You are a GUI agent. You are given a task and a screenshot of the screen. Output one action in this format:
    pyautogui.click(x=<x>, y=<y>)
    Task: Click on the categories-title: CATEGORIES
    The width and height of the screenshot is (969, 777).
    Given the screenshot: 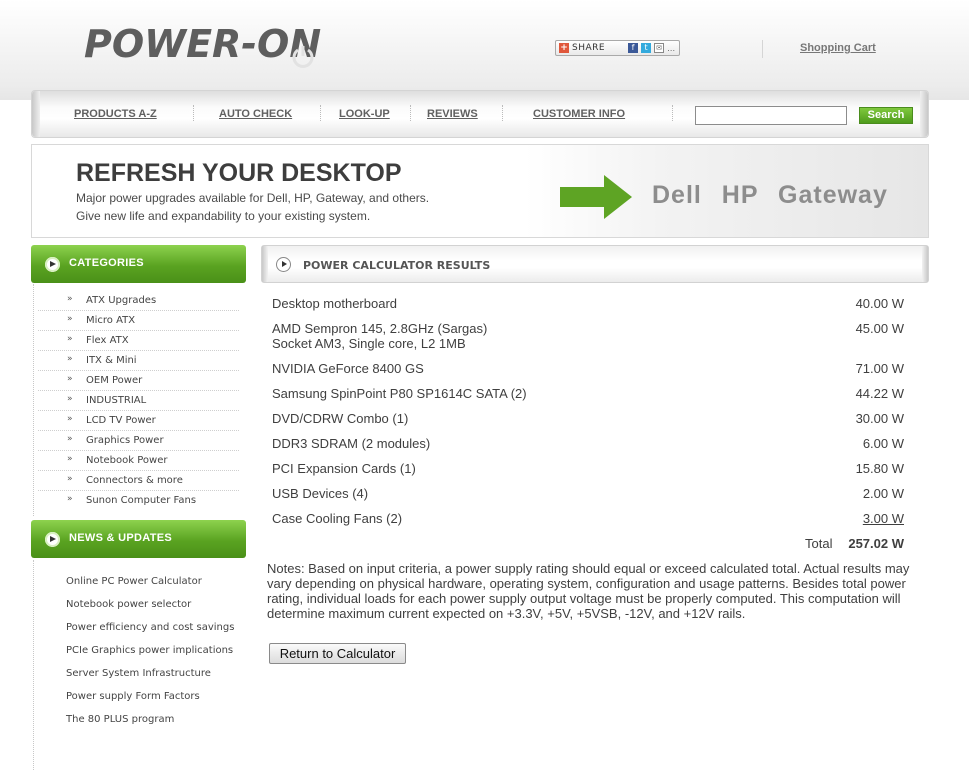 What is the action you would take?
    pyautogui.click(x=106, y=263)
    